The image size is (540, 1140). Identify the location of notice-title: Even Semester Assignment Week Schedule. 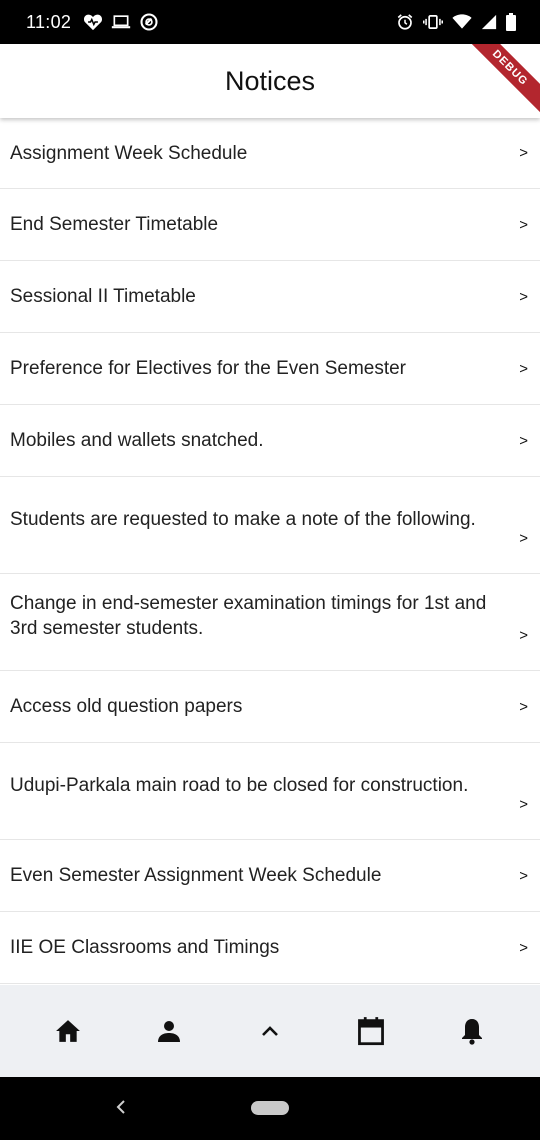
(196, 875).